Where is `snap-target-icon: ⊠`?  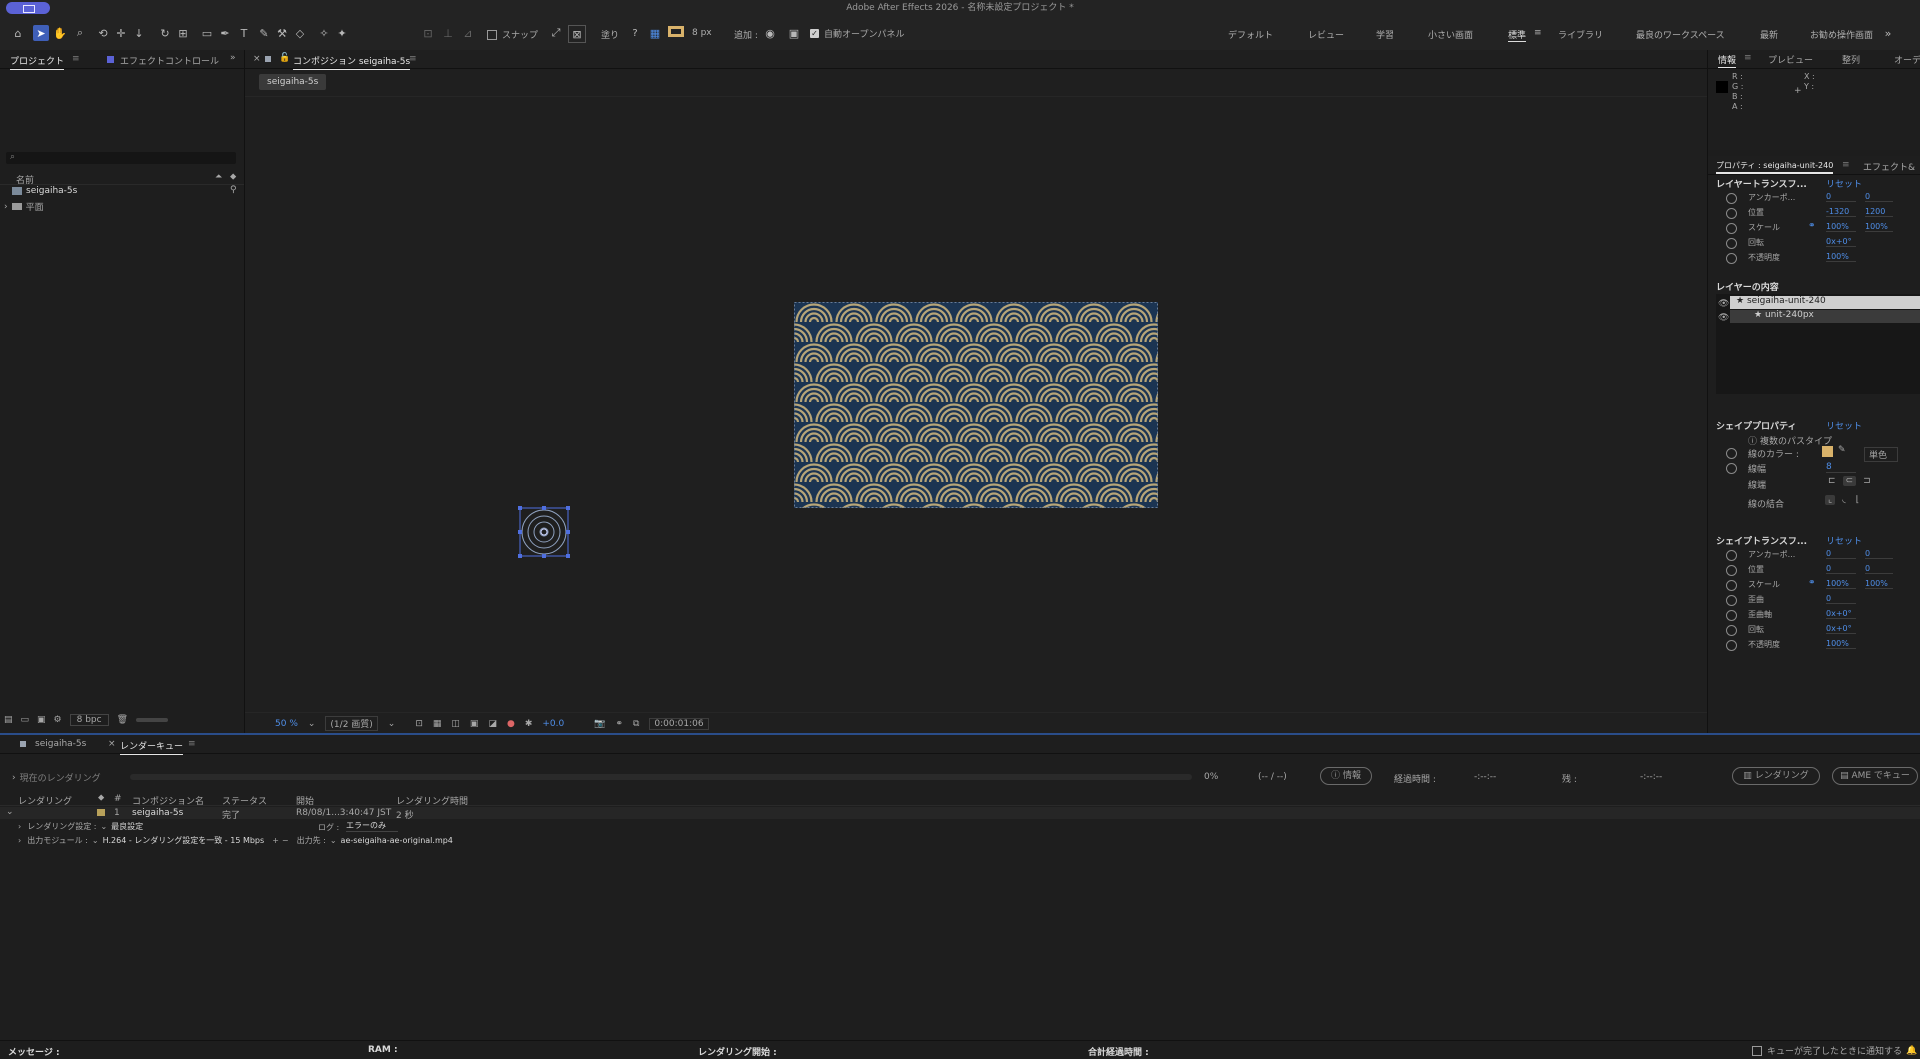
snap-target-icon: ⊠ is located at coordinates (577, 34).